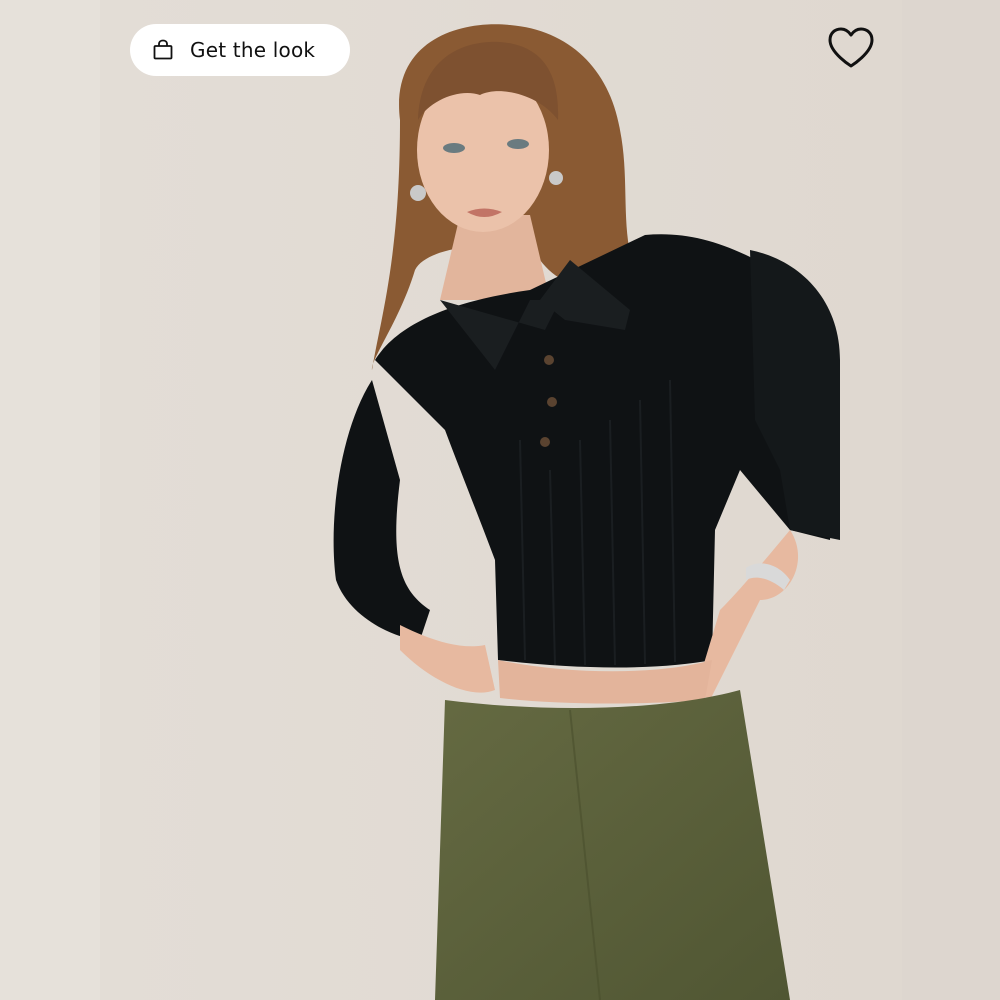 This screenshot has height=1000, width=1000. I want to click on get-the-look-button: Get the look, so click(240, 50).